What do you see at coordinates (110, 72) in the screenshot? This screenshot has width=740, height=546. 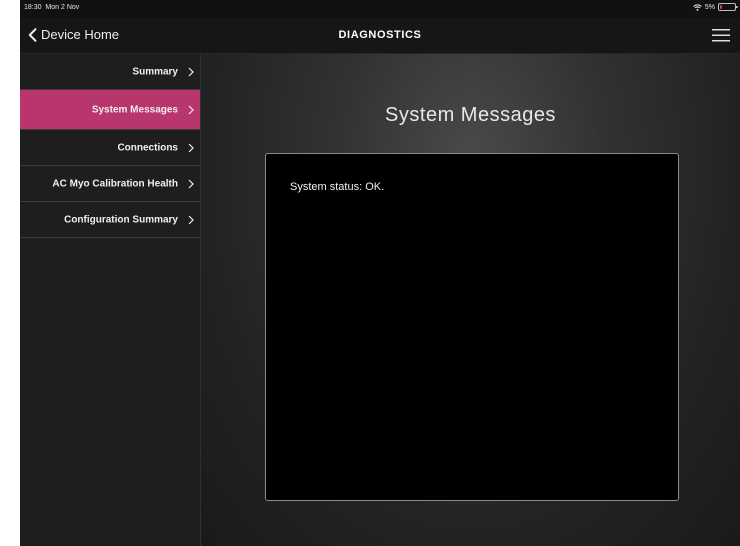 I see `sidebar-item-summary: Summary` at bounding box center [110, 72].